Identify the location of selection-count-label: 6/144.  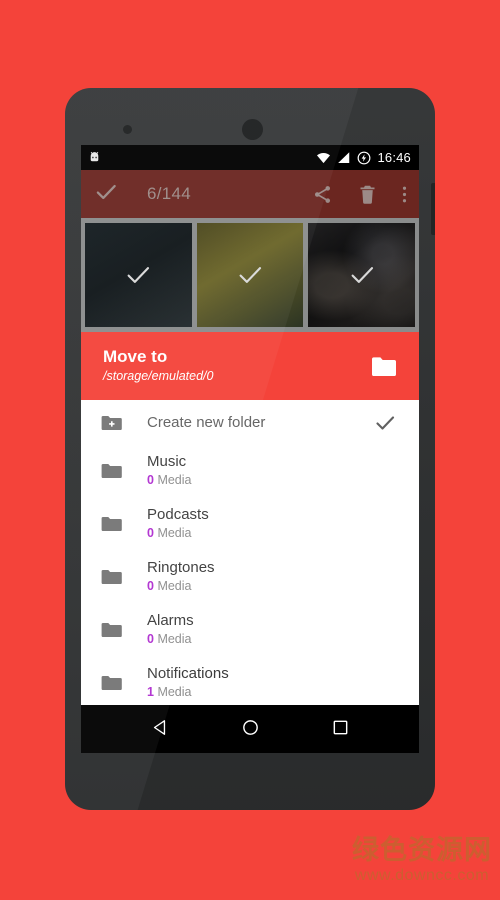
(169, 193).